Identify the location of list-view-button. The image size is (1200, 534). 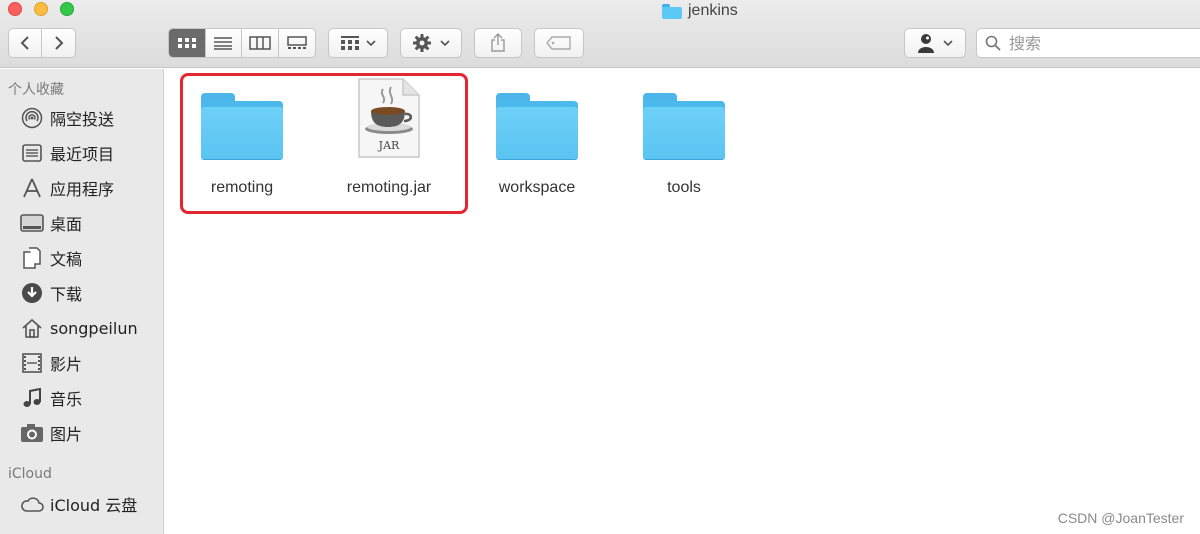
(224, 43).